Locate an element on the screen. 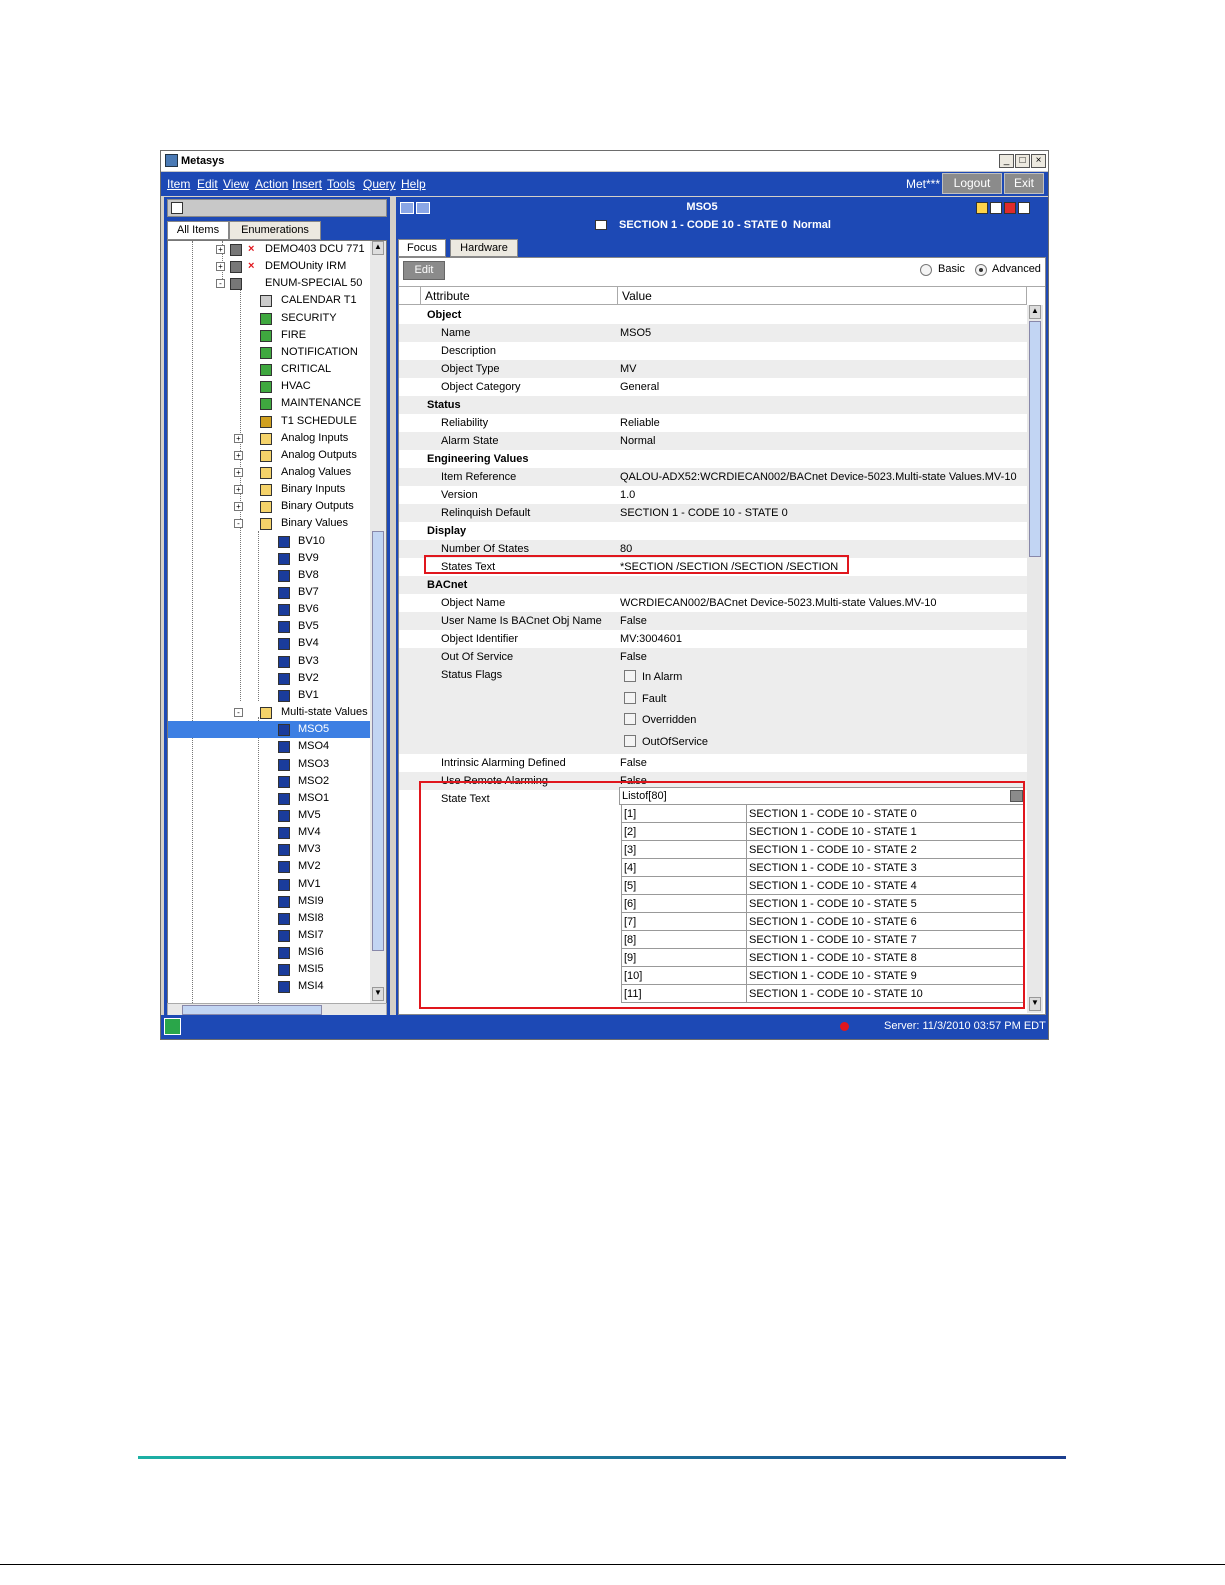 This screenshot has width=1225, height=1585. advanced-radio is located at coordinates (981, 270).